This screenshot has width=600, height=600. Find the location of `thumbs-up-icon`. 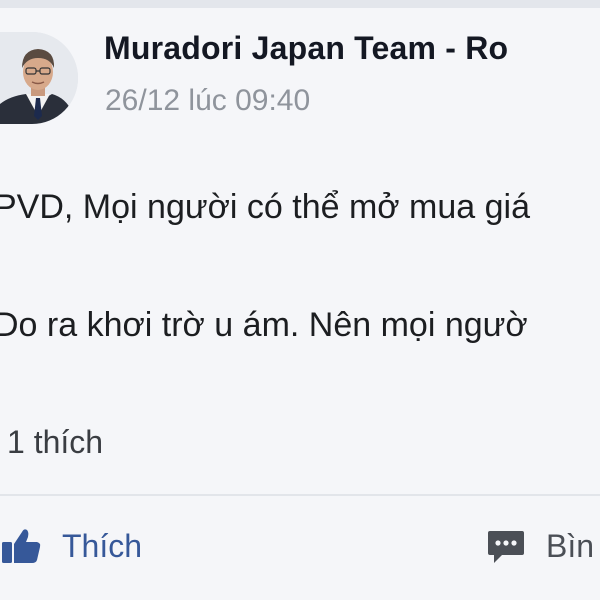

thumbs-up-icon is located at coordinates (21, 546).